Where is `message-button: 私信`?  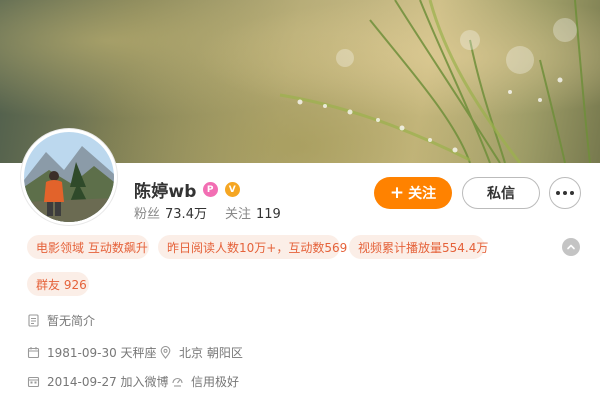 message-button: 私信 is located at coordinates (501, 193).